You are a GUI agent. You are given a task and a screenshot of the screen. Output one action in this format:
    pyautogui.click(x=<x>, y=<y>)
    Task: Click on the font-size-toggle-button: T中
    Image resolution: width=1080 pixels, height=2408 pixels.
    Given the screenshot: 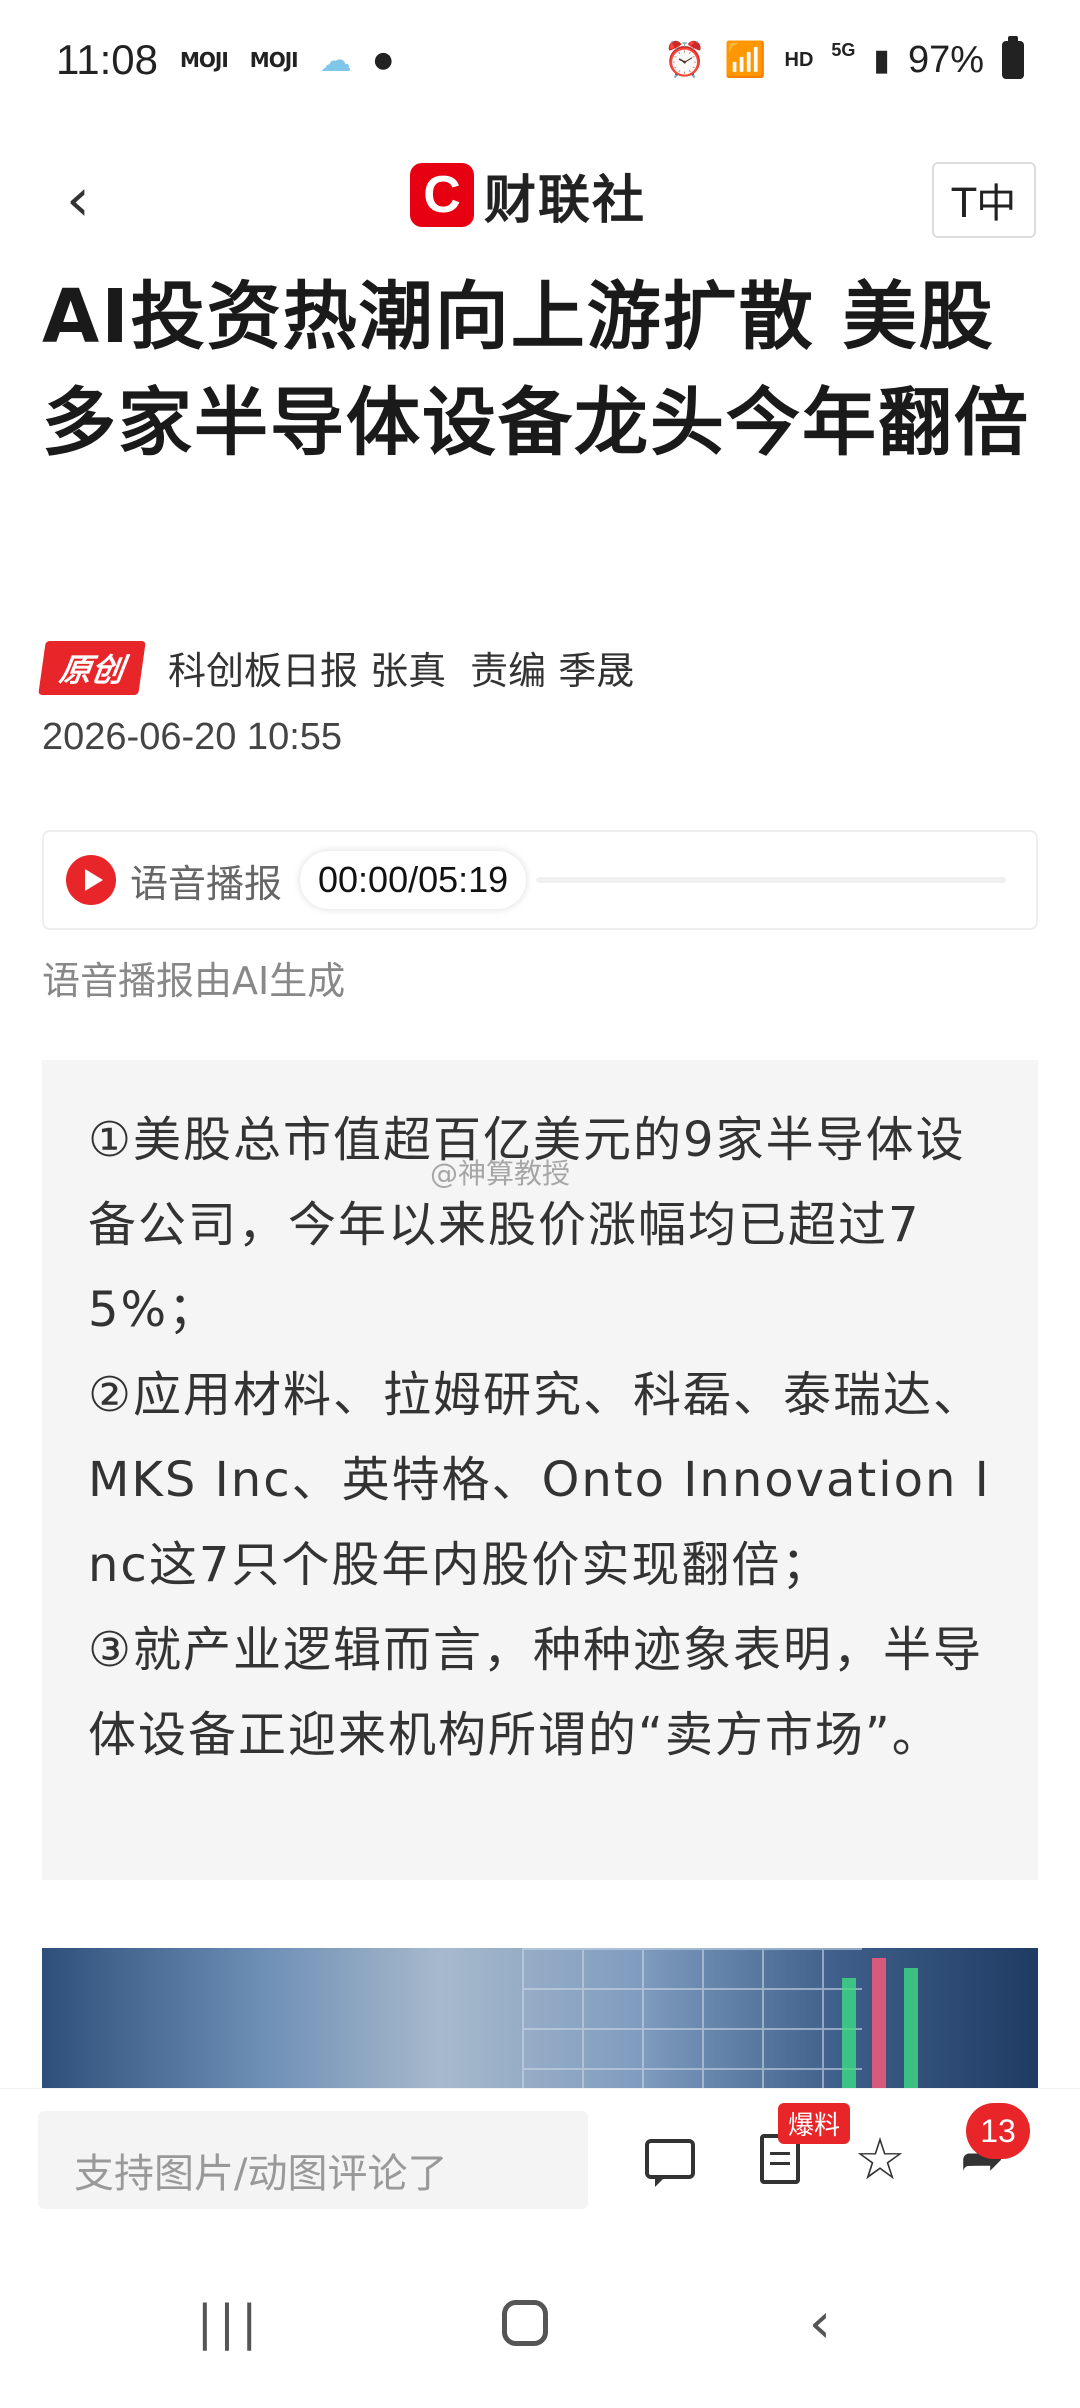 What is the action you would take?
    pyautogui.click(x=984, y=200)
    